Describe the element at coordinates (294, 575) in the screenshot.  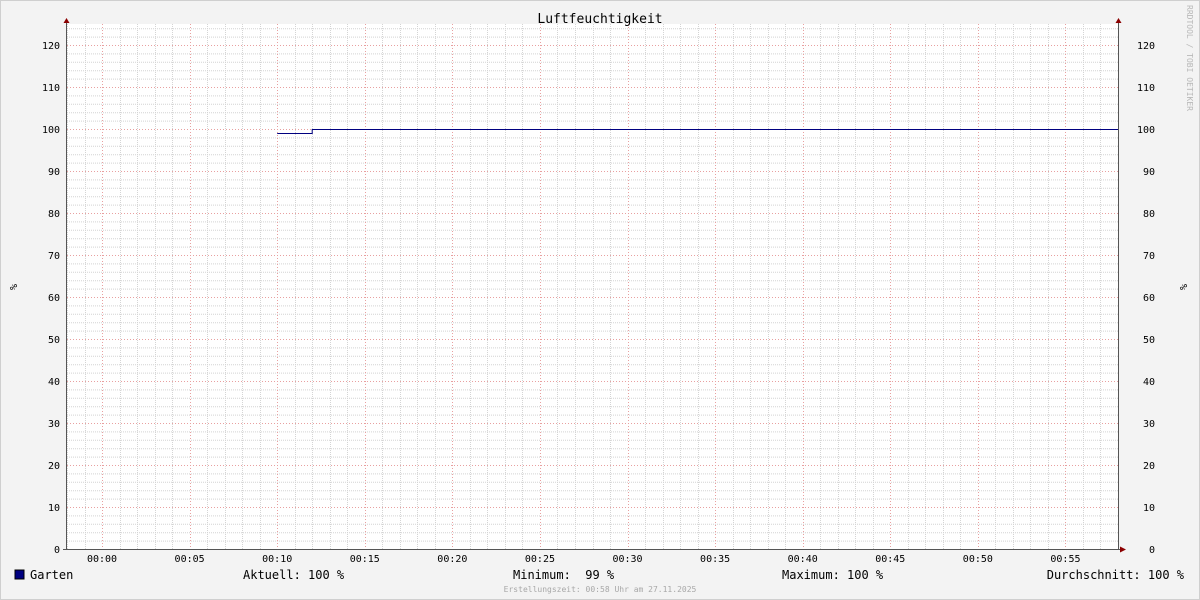
I see `legend-current: Aktuell: 100 %` at that location.